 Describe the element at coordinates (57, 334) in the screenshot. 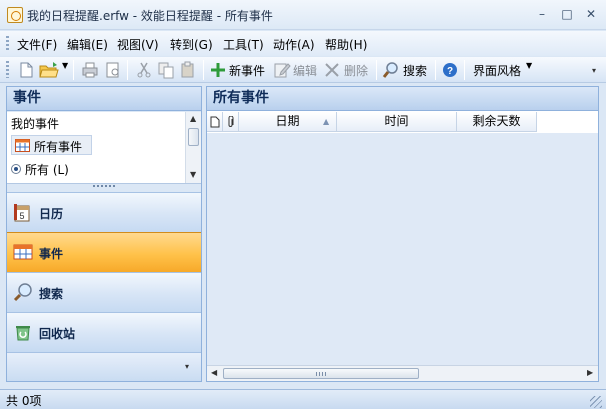

I see `nav-recycle-bin-label: 回收站` at that location.